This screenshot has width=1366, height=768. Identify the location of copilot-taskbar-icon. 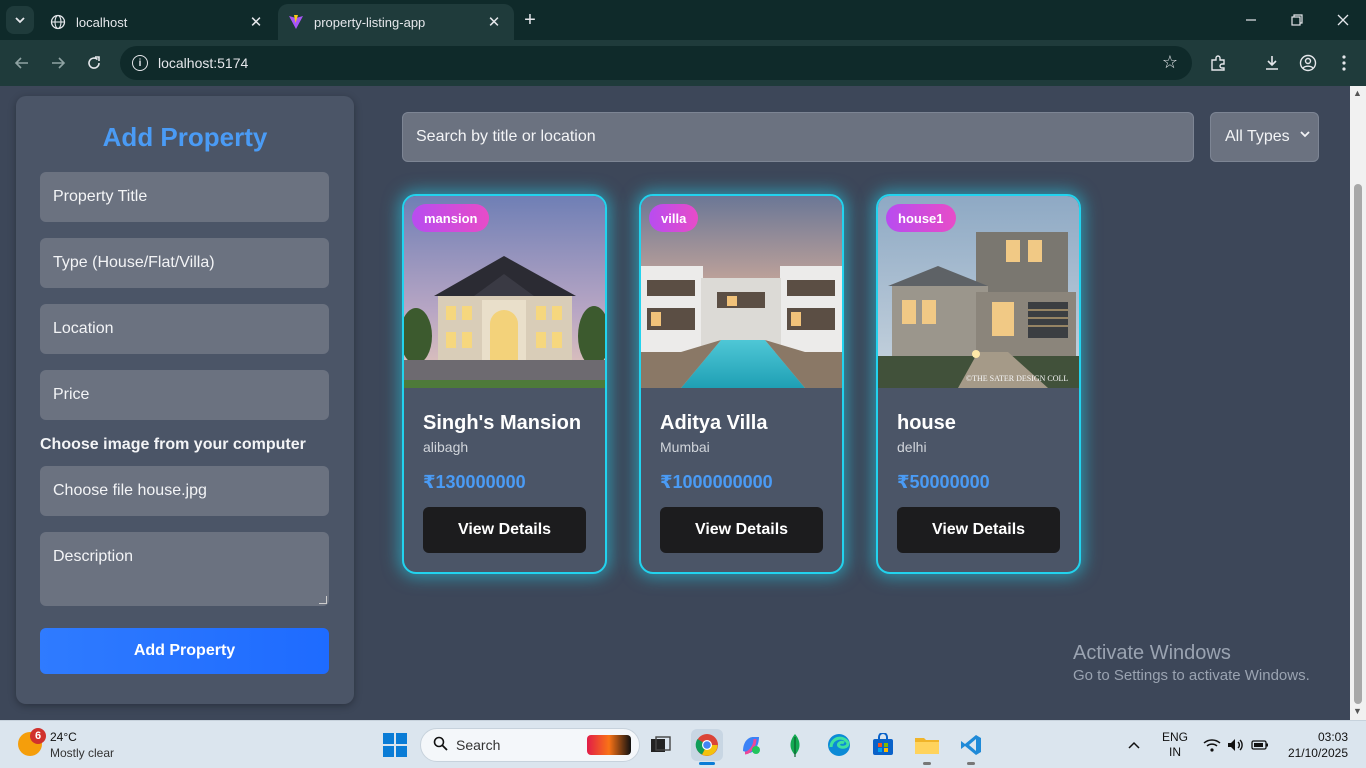
(751, 745).